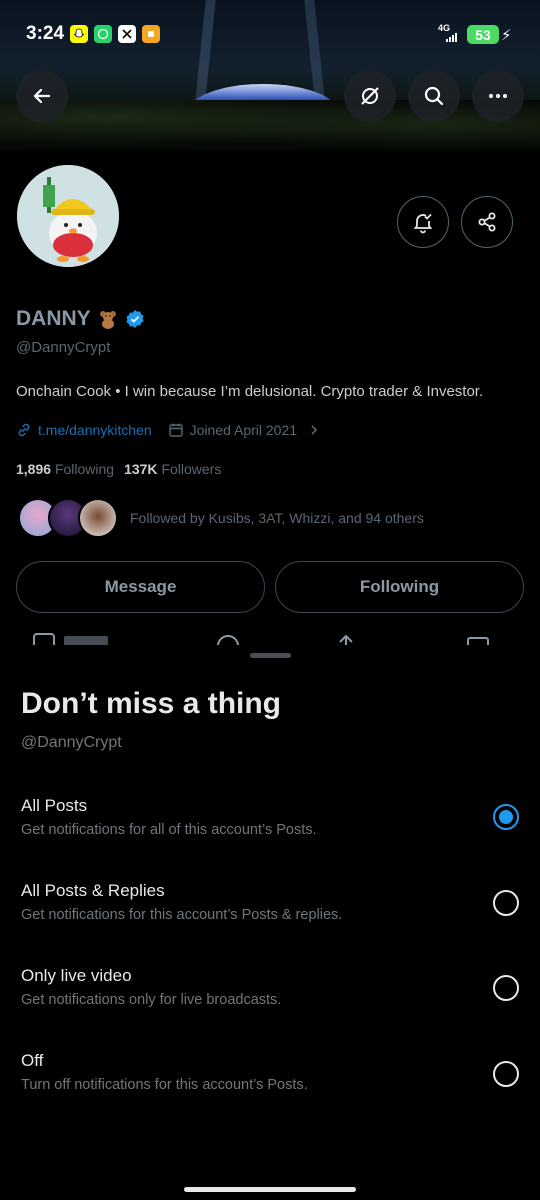 This screenshot has height=1200, width=540. I want to click on back-button, so click(42, 96).